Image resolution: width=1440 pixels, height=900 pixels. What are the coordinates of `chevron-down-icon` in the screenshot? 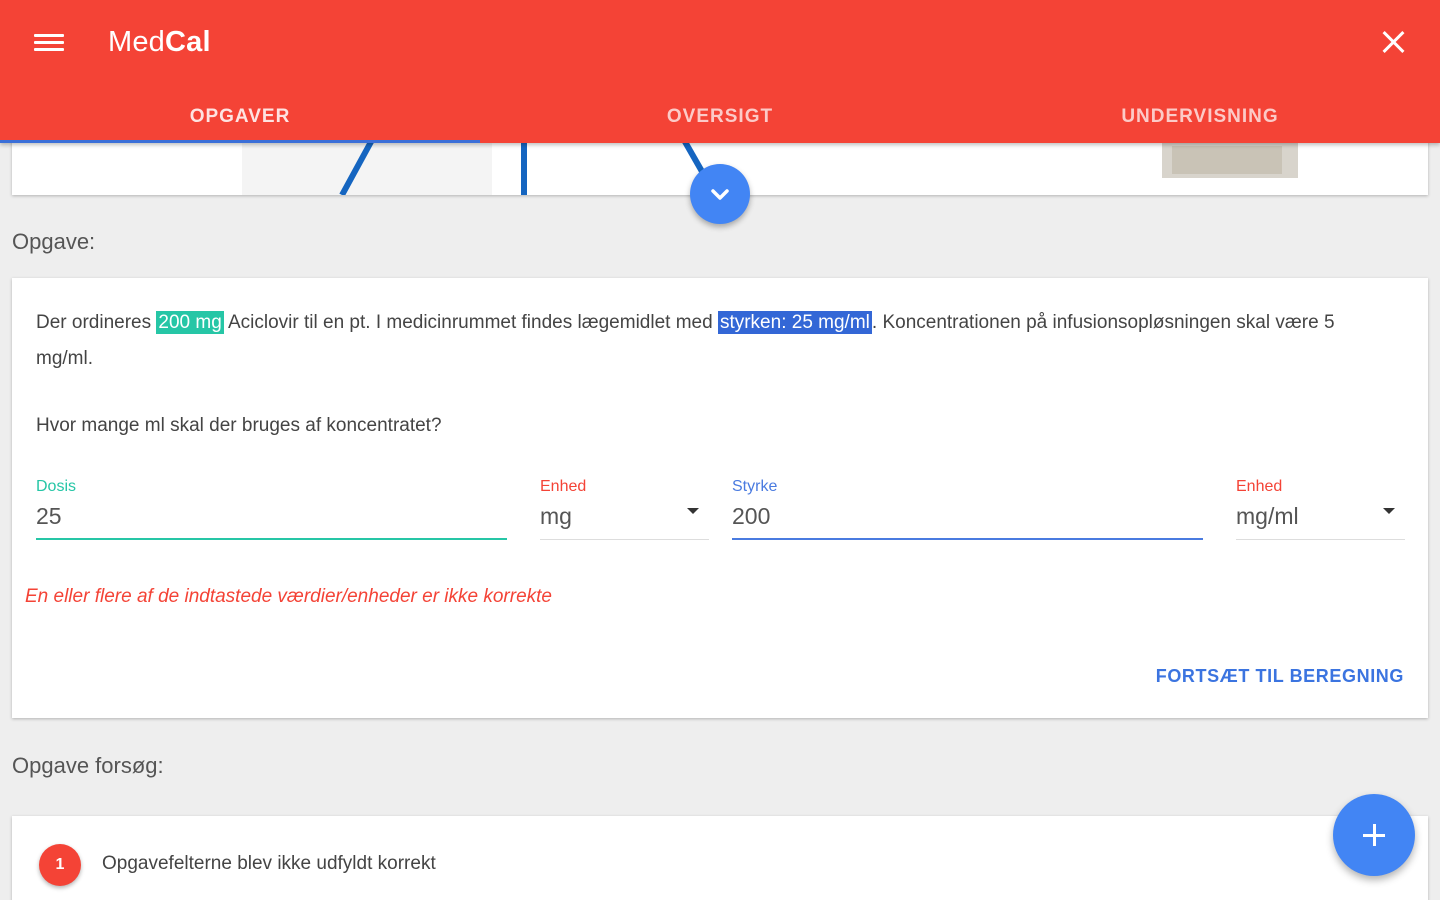 It's located at (720, 194).